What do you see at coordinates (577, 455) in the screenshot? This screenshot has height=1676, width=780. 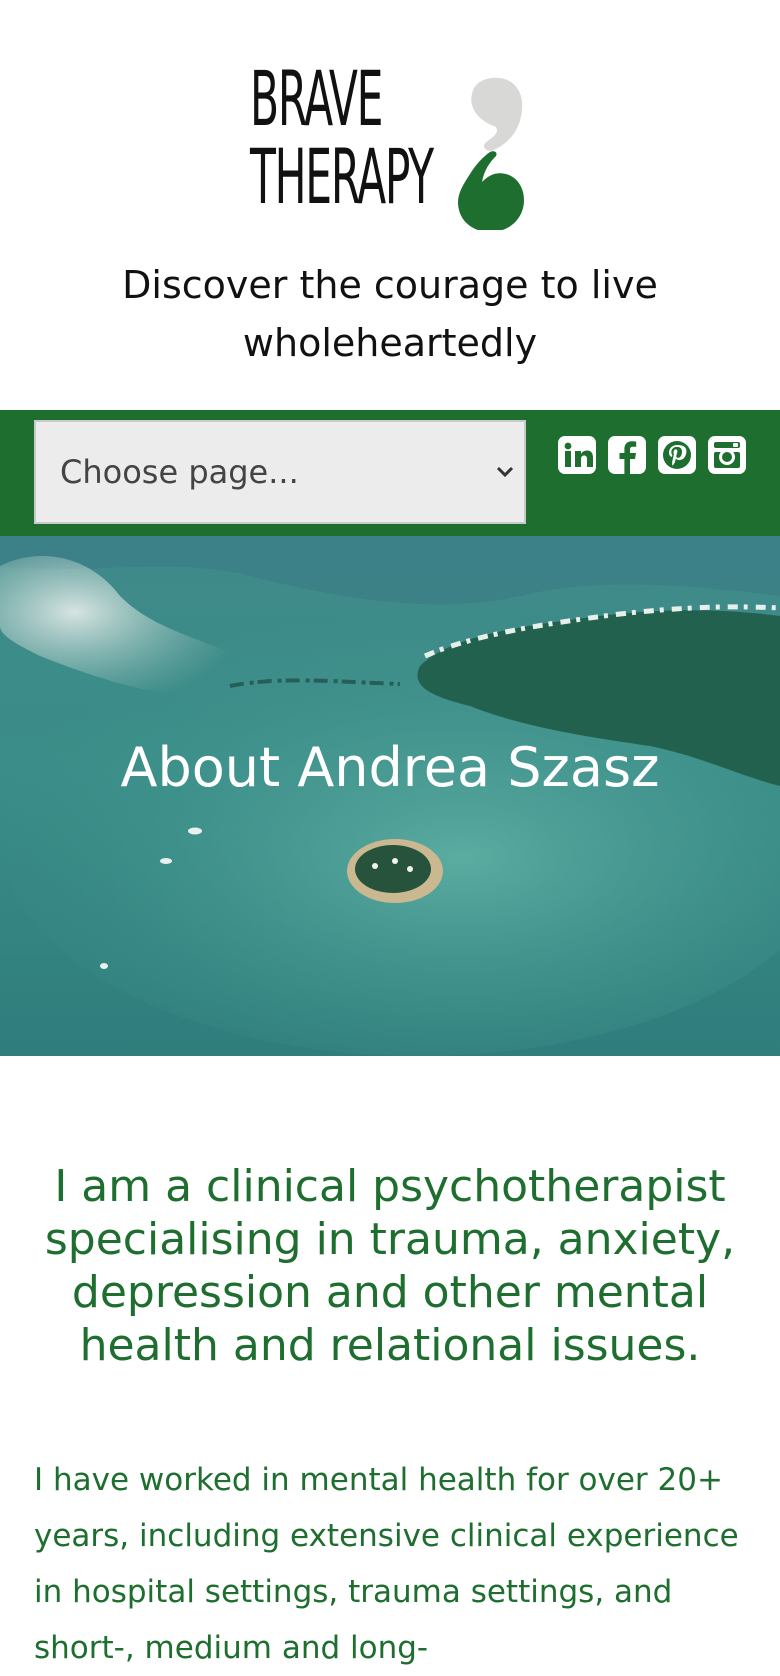 I see `linkedin-icon` at bounding box center [577, 455].